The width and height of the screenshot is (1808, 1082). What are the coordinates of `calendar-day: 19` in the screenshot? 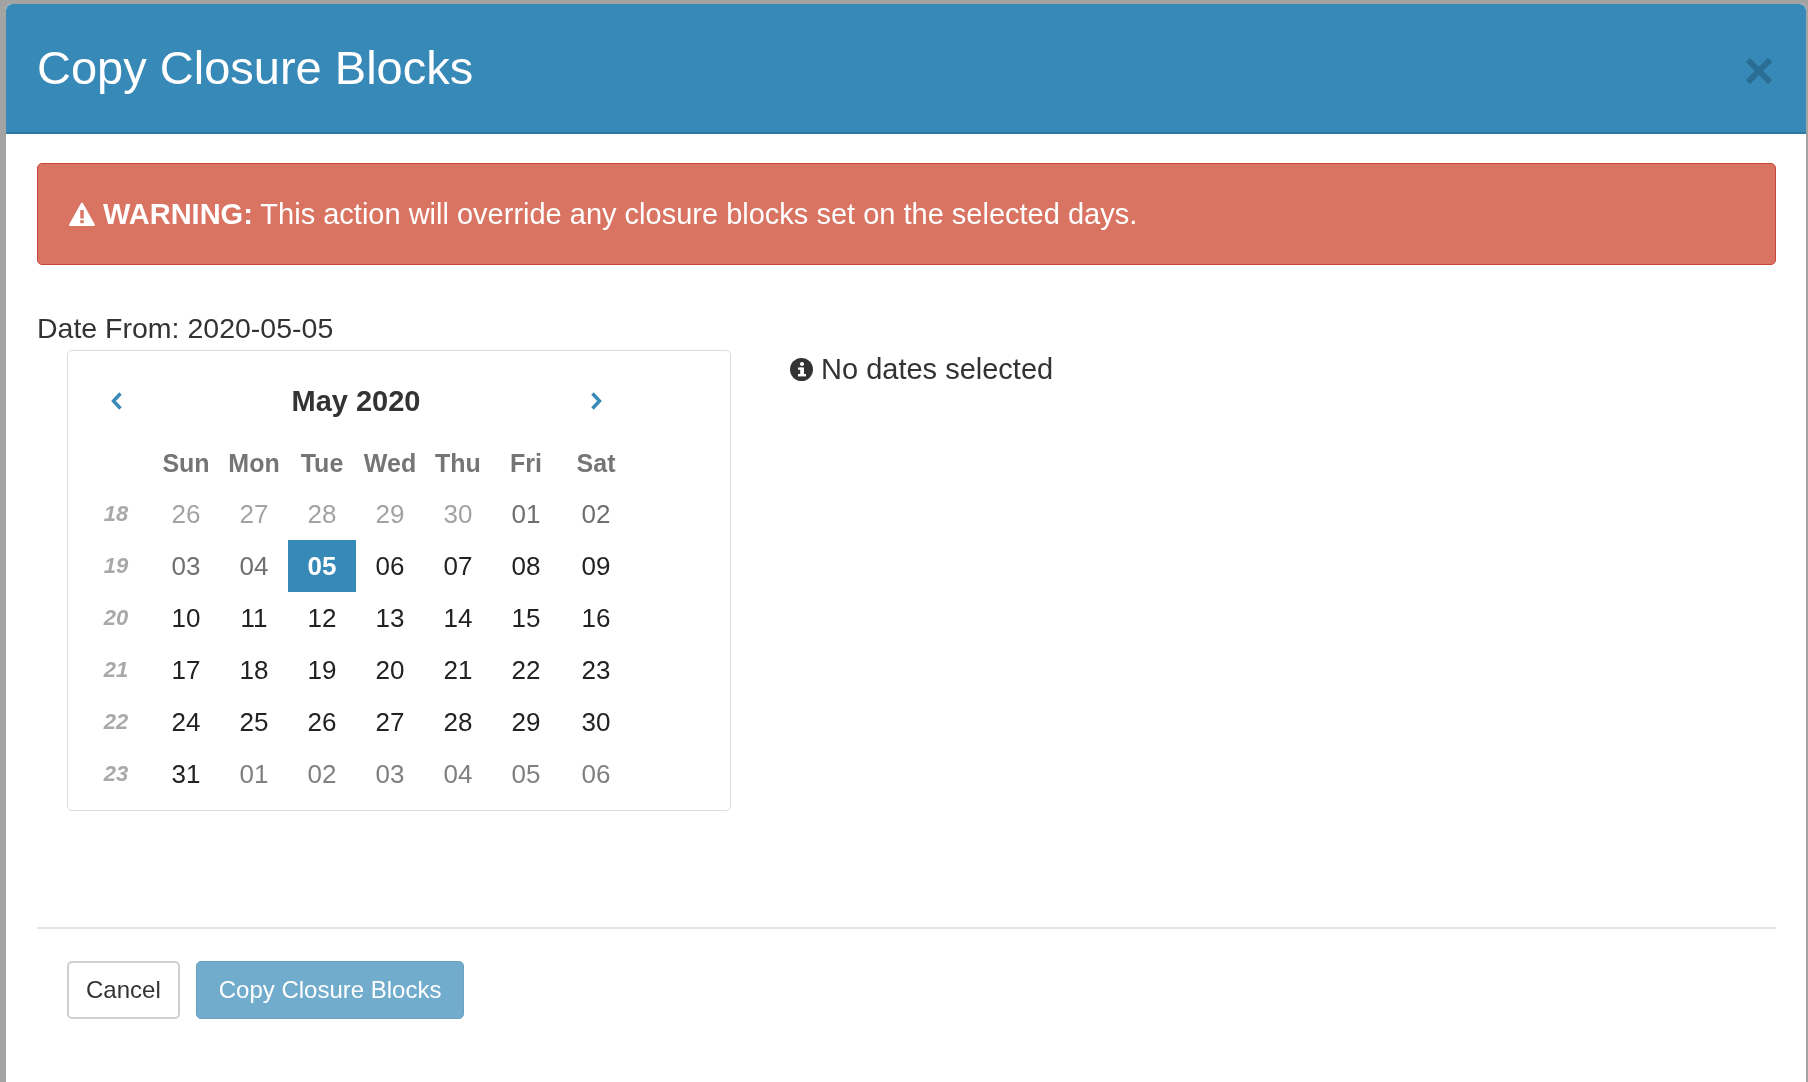 It's located at (322, 670).